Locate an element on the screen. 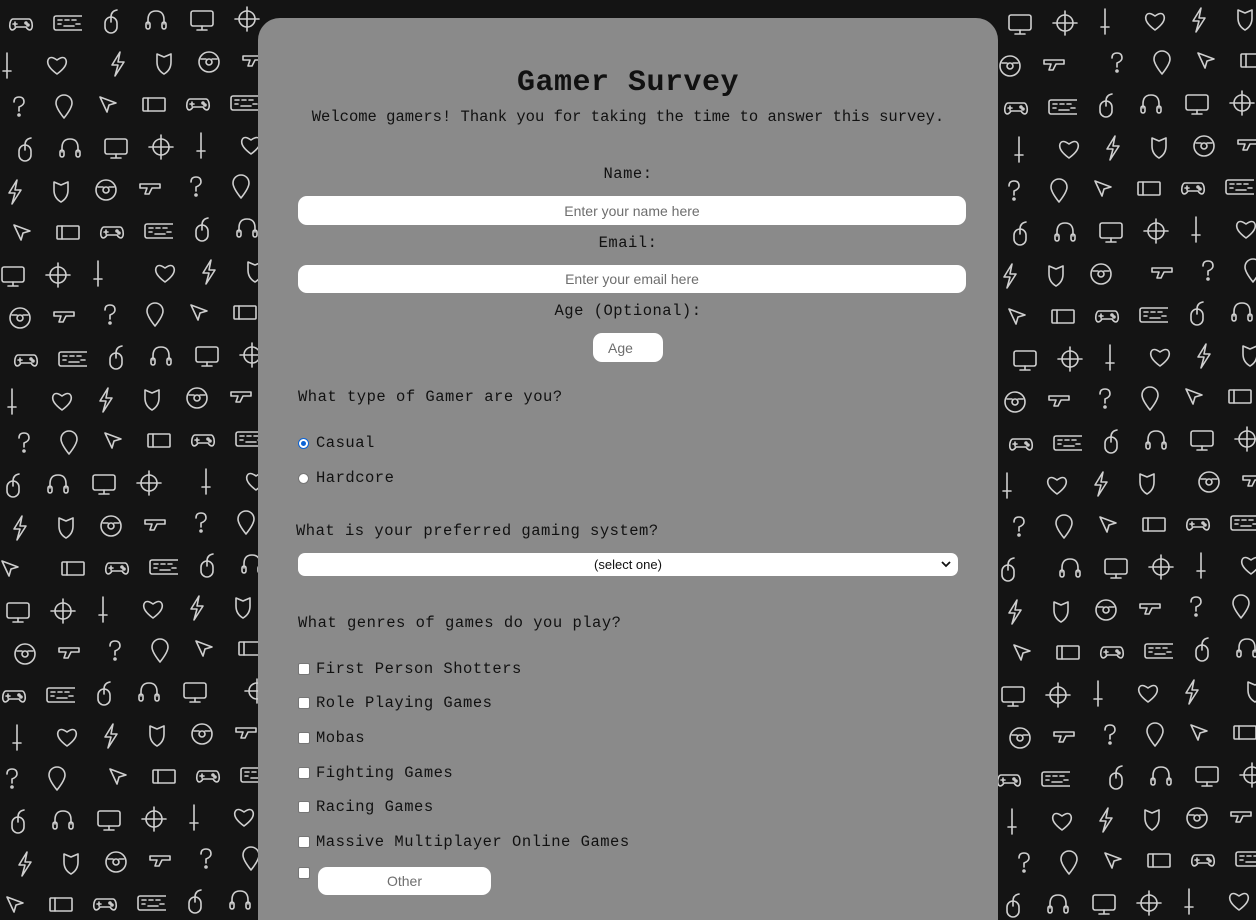 This screenshot has height=920, width=1256. other-placeholder: Other is located at coordinates (404, 881).